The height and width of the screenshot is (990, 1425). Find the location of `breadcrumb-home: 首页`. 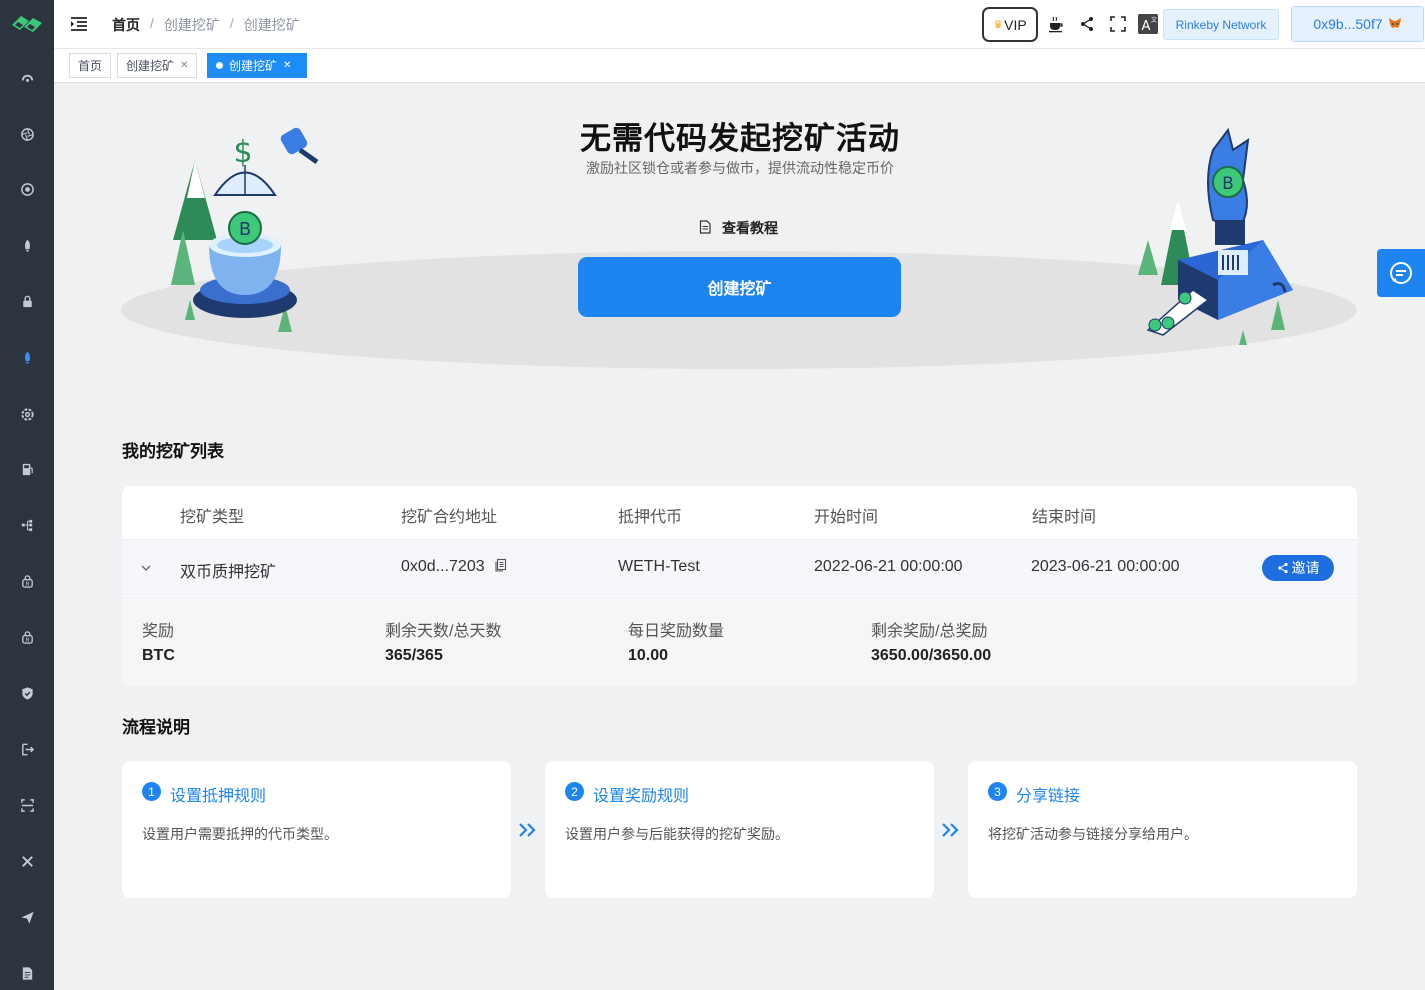

breadcrumb-home: 首页 is located at coordinates (126, 25).